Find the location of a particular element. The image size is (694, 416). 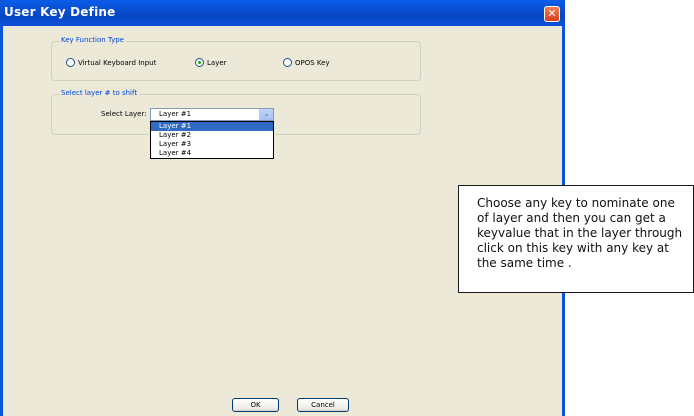

chevron-down-icon: ⌄ is located at coordinates (266, 114).